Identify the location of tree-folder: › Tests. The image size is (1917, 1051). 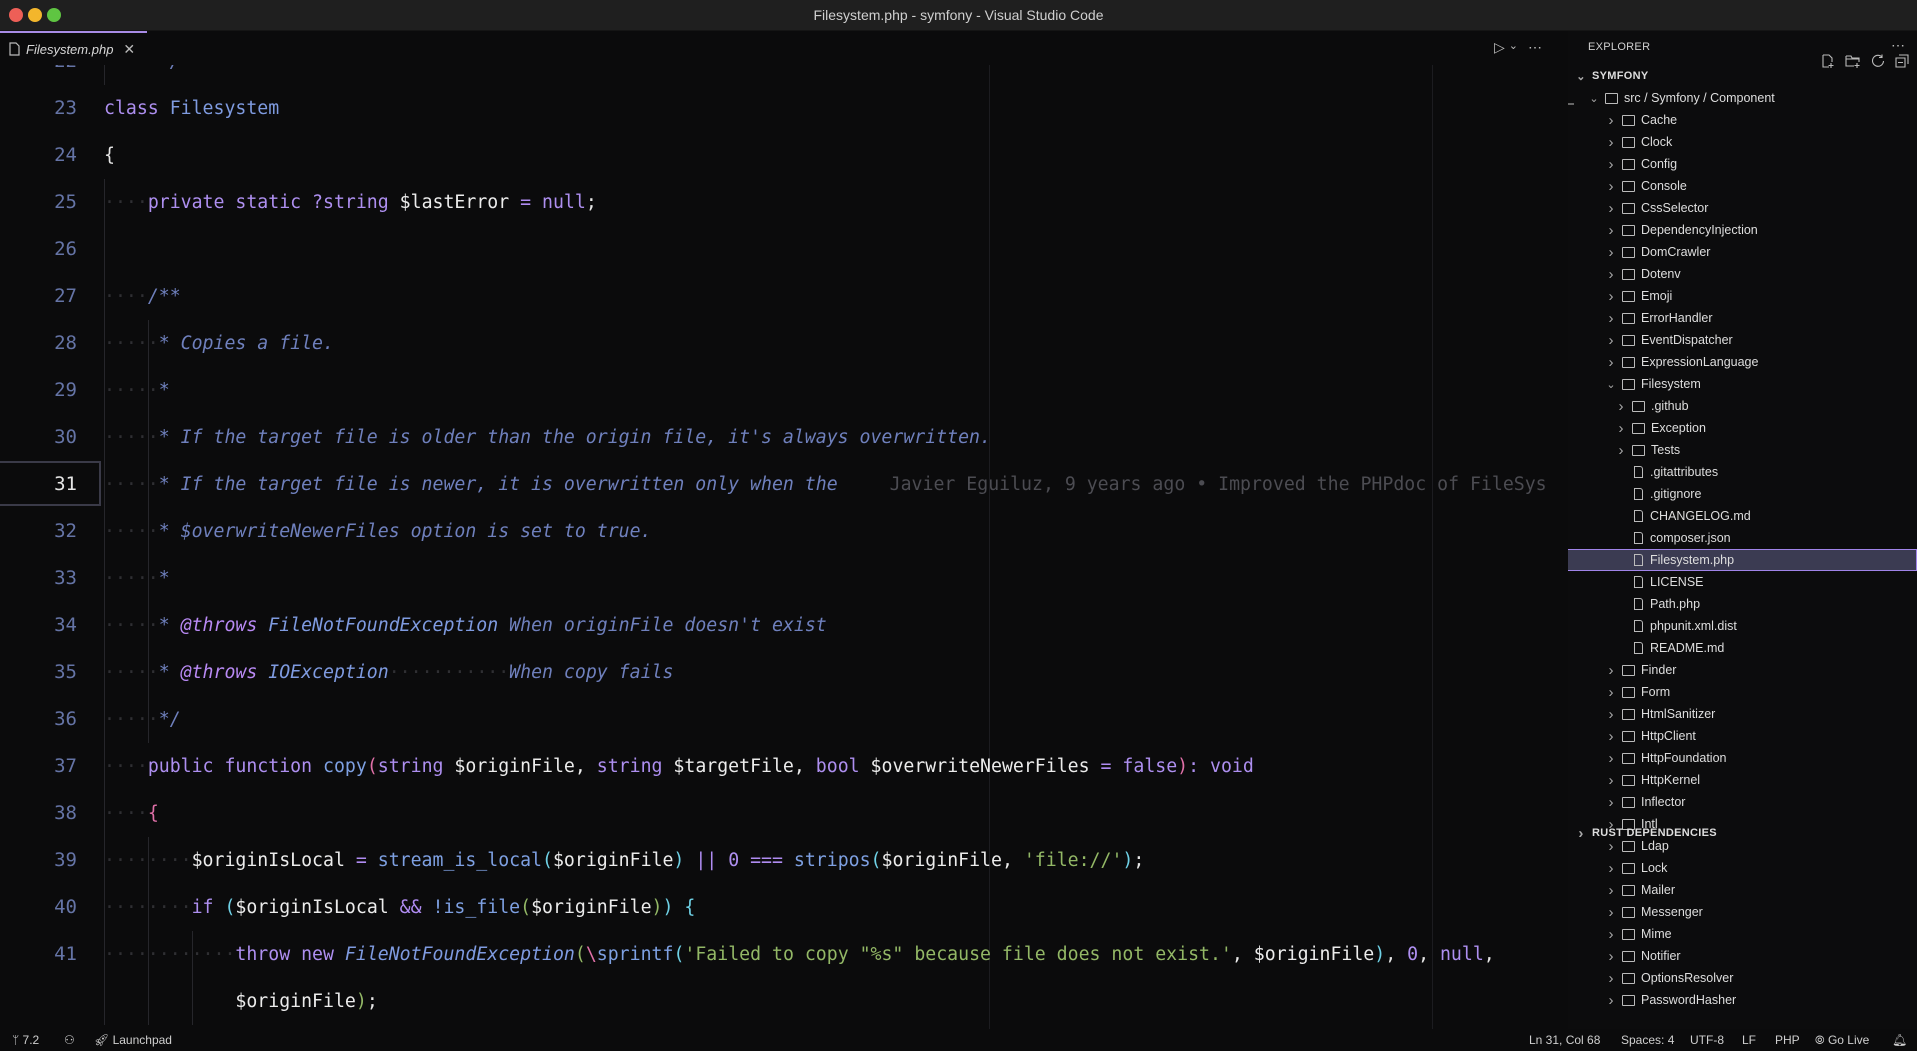
(1742, 450).